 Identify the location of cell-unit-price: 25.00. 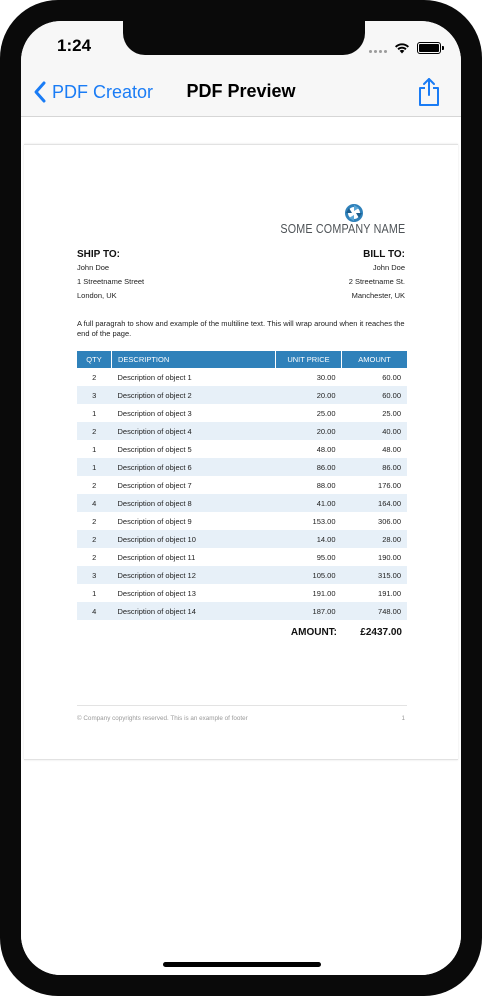
(326, 413).